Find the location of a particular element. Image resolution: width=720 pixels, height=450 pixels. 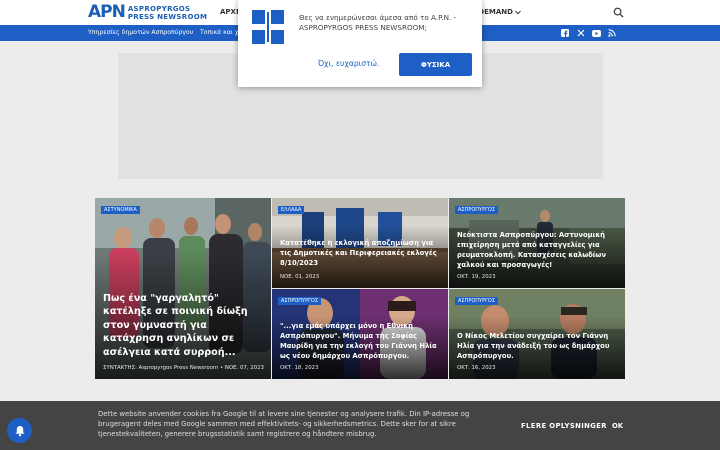

youtube-icon is located at coordinates (596, 33).